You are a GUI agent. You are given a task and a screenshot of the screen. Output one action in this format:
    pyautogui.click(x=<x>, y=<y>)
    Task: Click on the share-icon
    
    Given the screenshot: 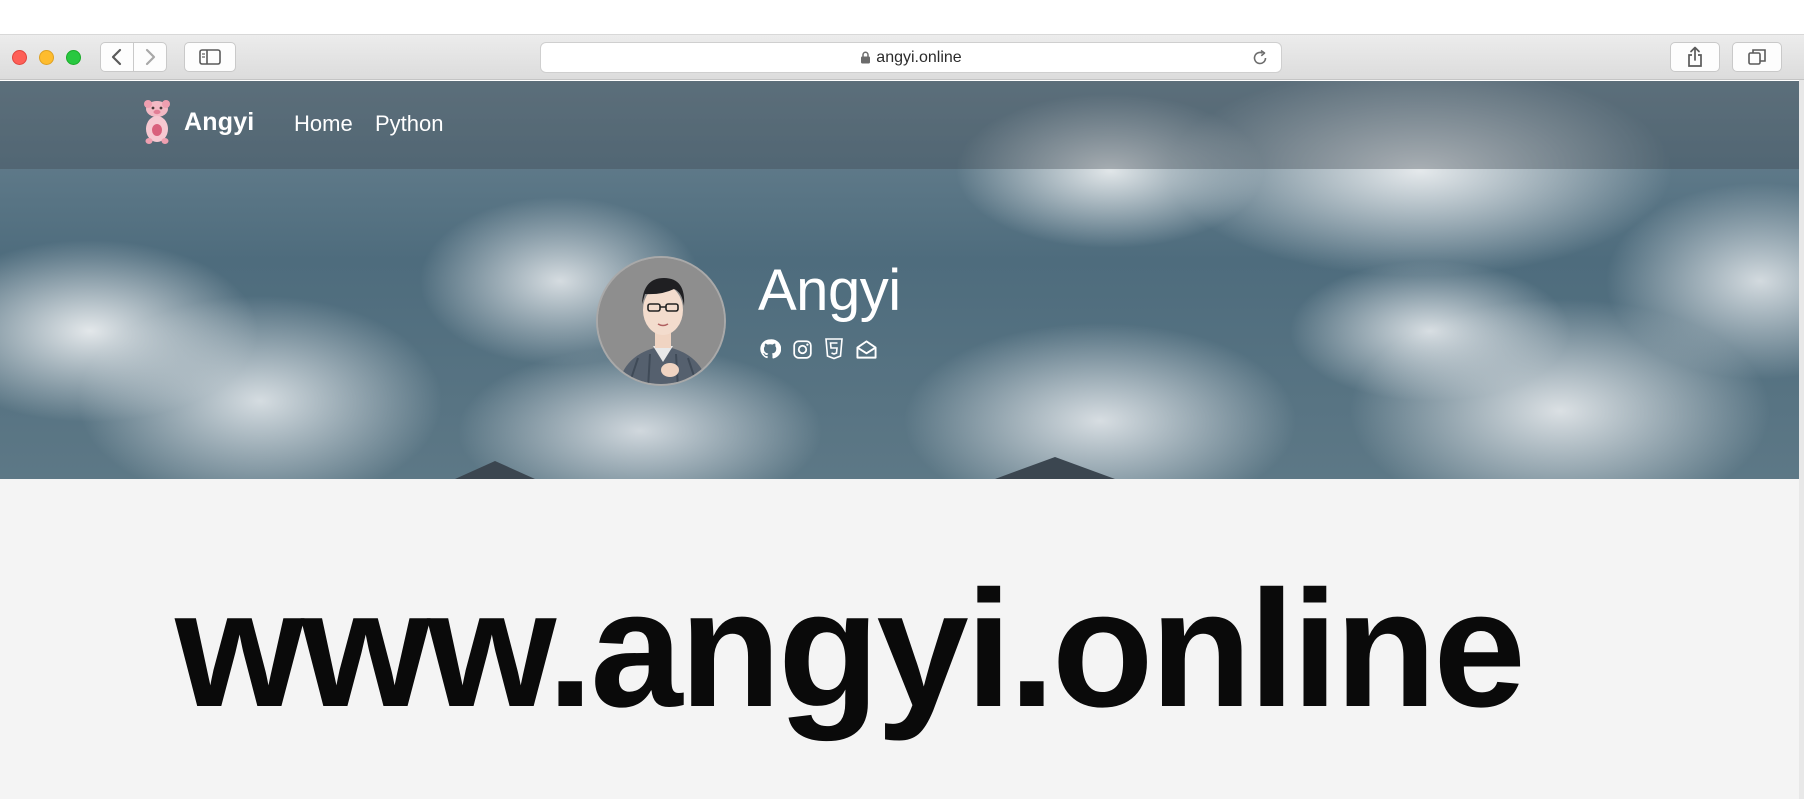 What is the action you would take?
    pyautogui.click(x=1695, y=56)
    